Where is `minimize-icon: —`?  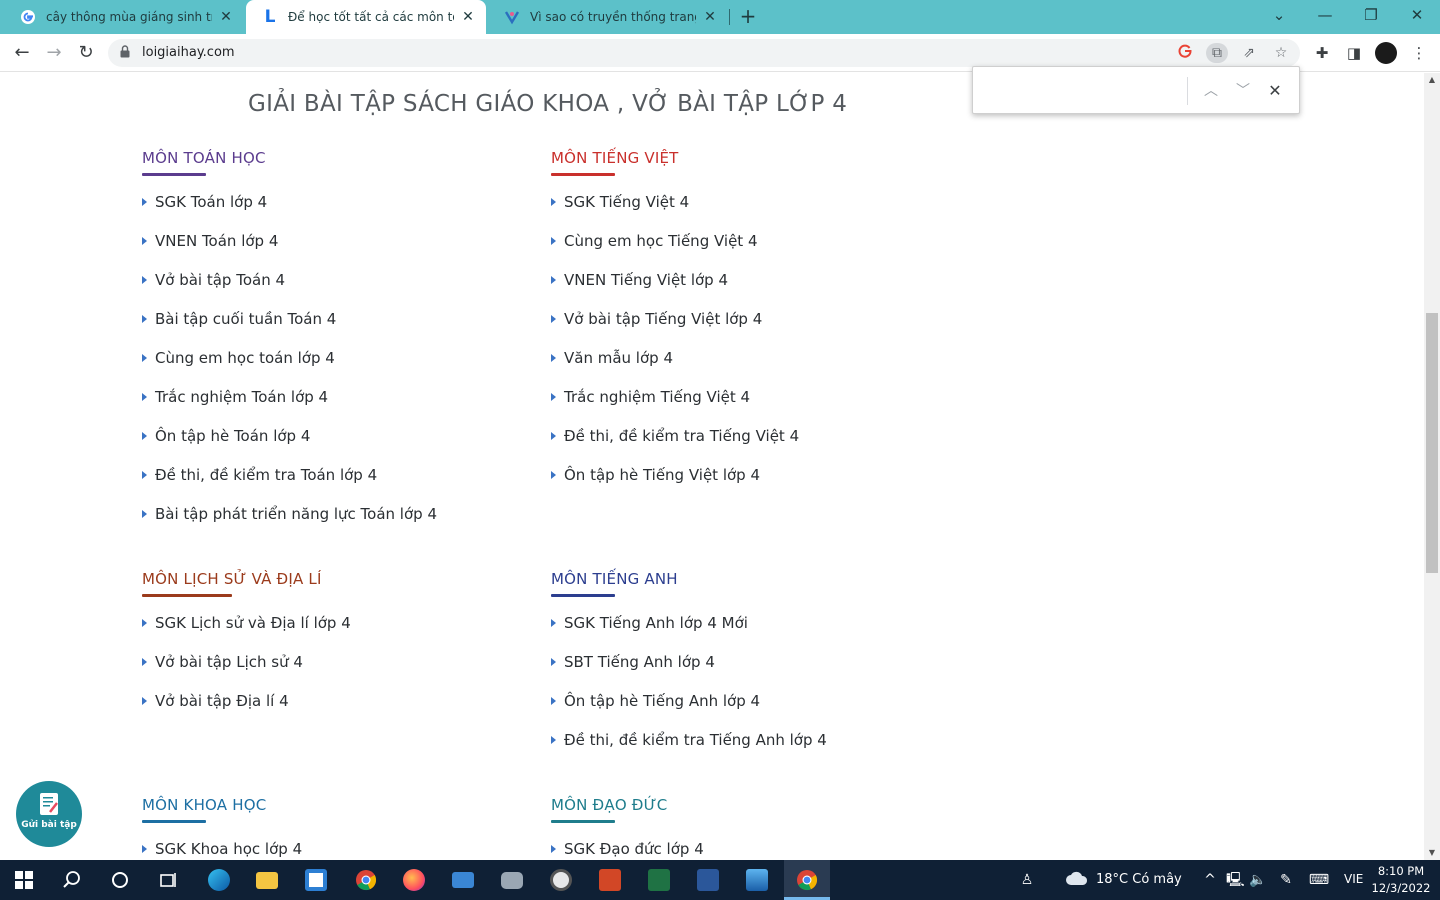
minimize-icon: — is located at coordinates (1325, 16).